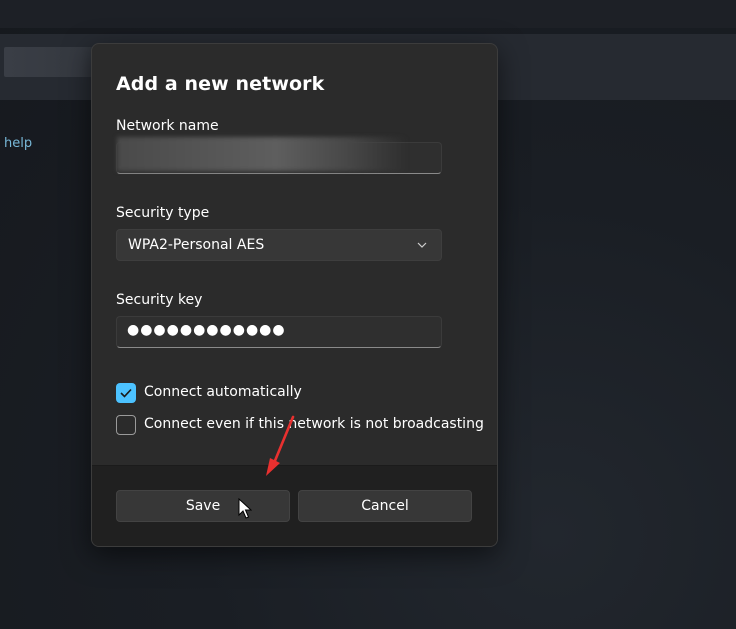 The height and width of the screenshot is (629, 736). I want to click on mouse-pointer-icon, so click(245, 508).